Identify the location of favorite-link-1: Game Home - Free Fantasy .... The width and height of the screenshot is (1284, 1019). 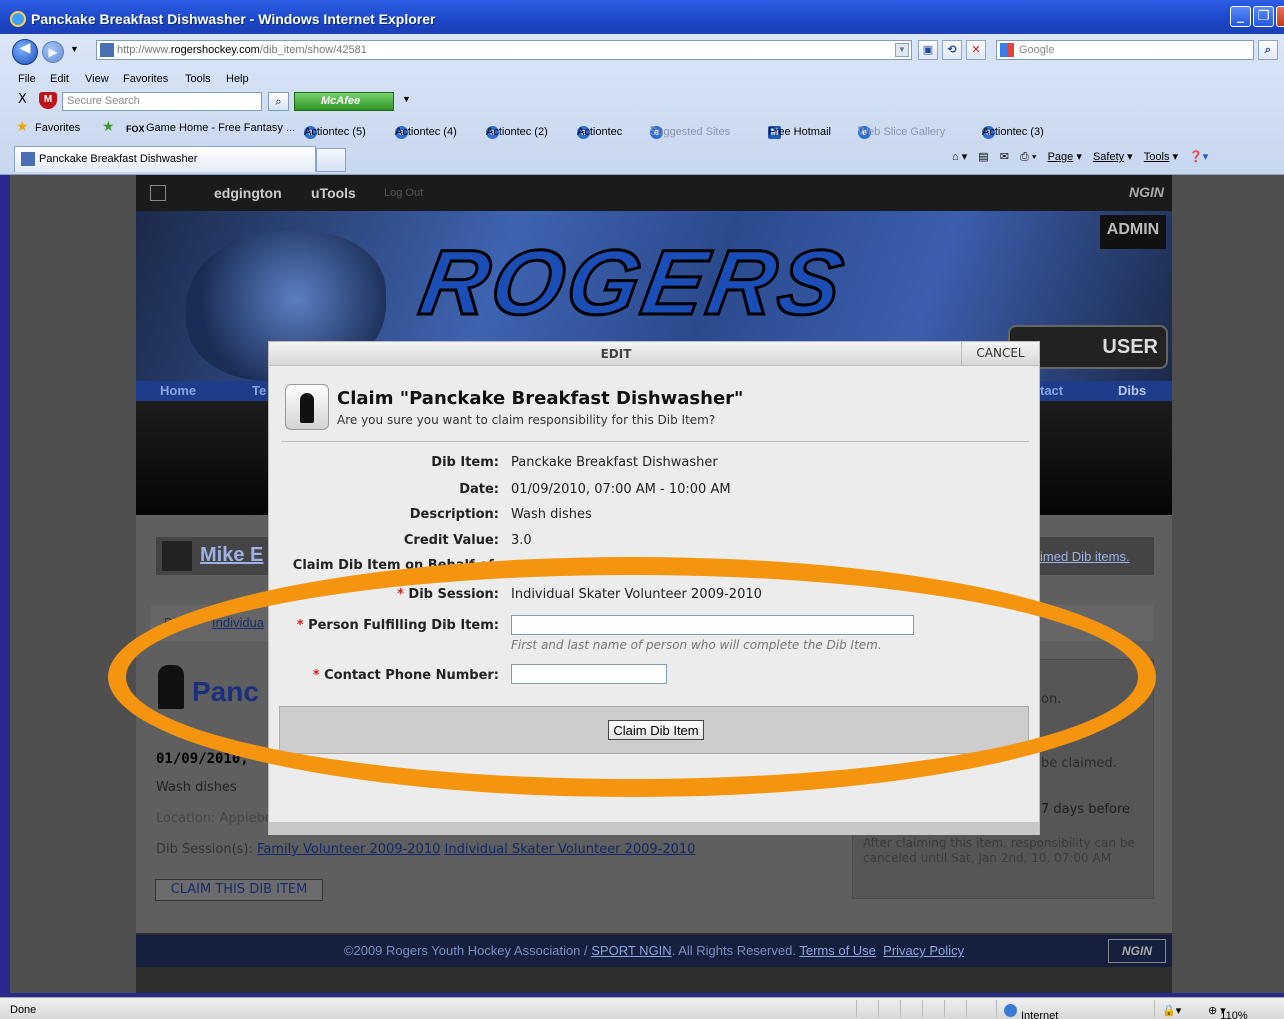
(220, 128).